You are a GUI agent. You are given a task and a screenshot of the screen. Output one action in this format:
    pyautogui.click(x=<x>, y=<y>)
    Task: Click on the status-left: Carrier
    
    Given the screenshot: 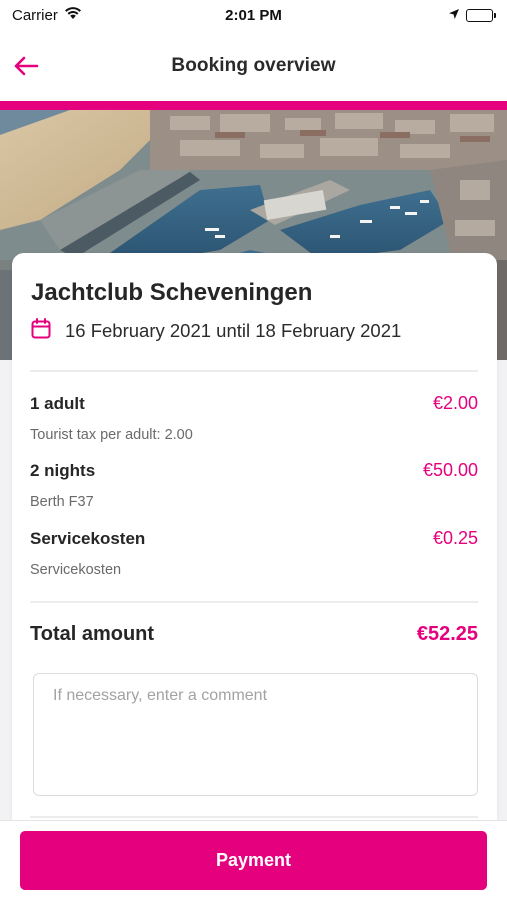 What is the action you would take?
    pyautogui.click(x=47, y=15)
    